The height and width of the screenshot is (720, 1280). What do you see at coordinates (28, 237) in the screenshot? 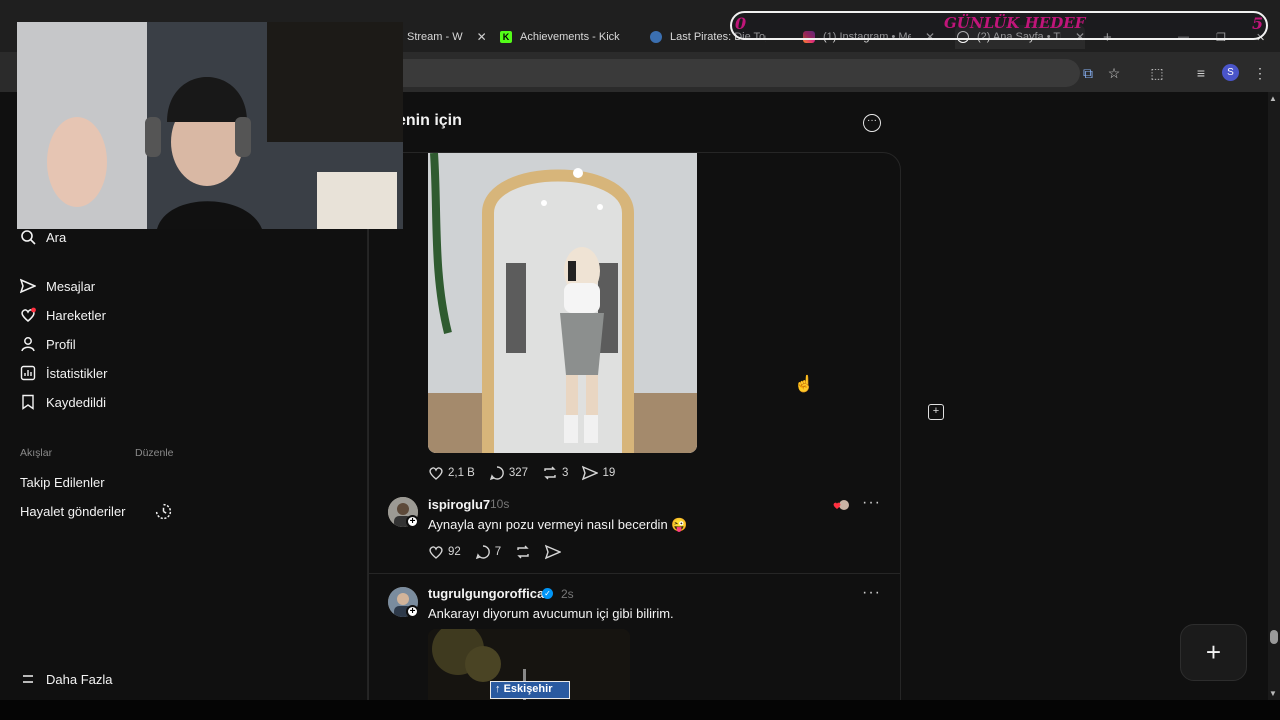
I see `search-icon` at bounding box center [28, 237].